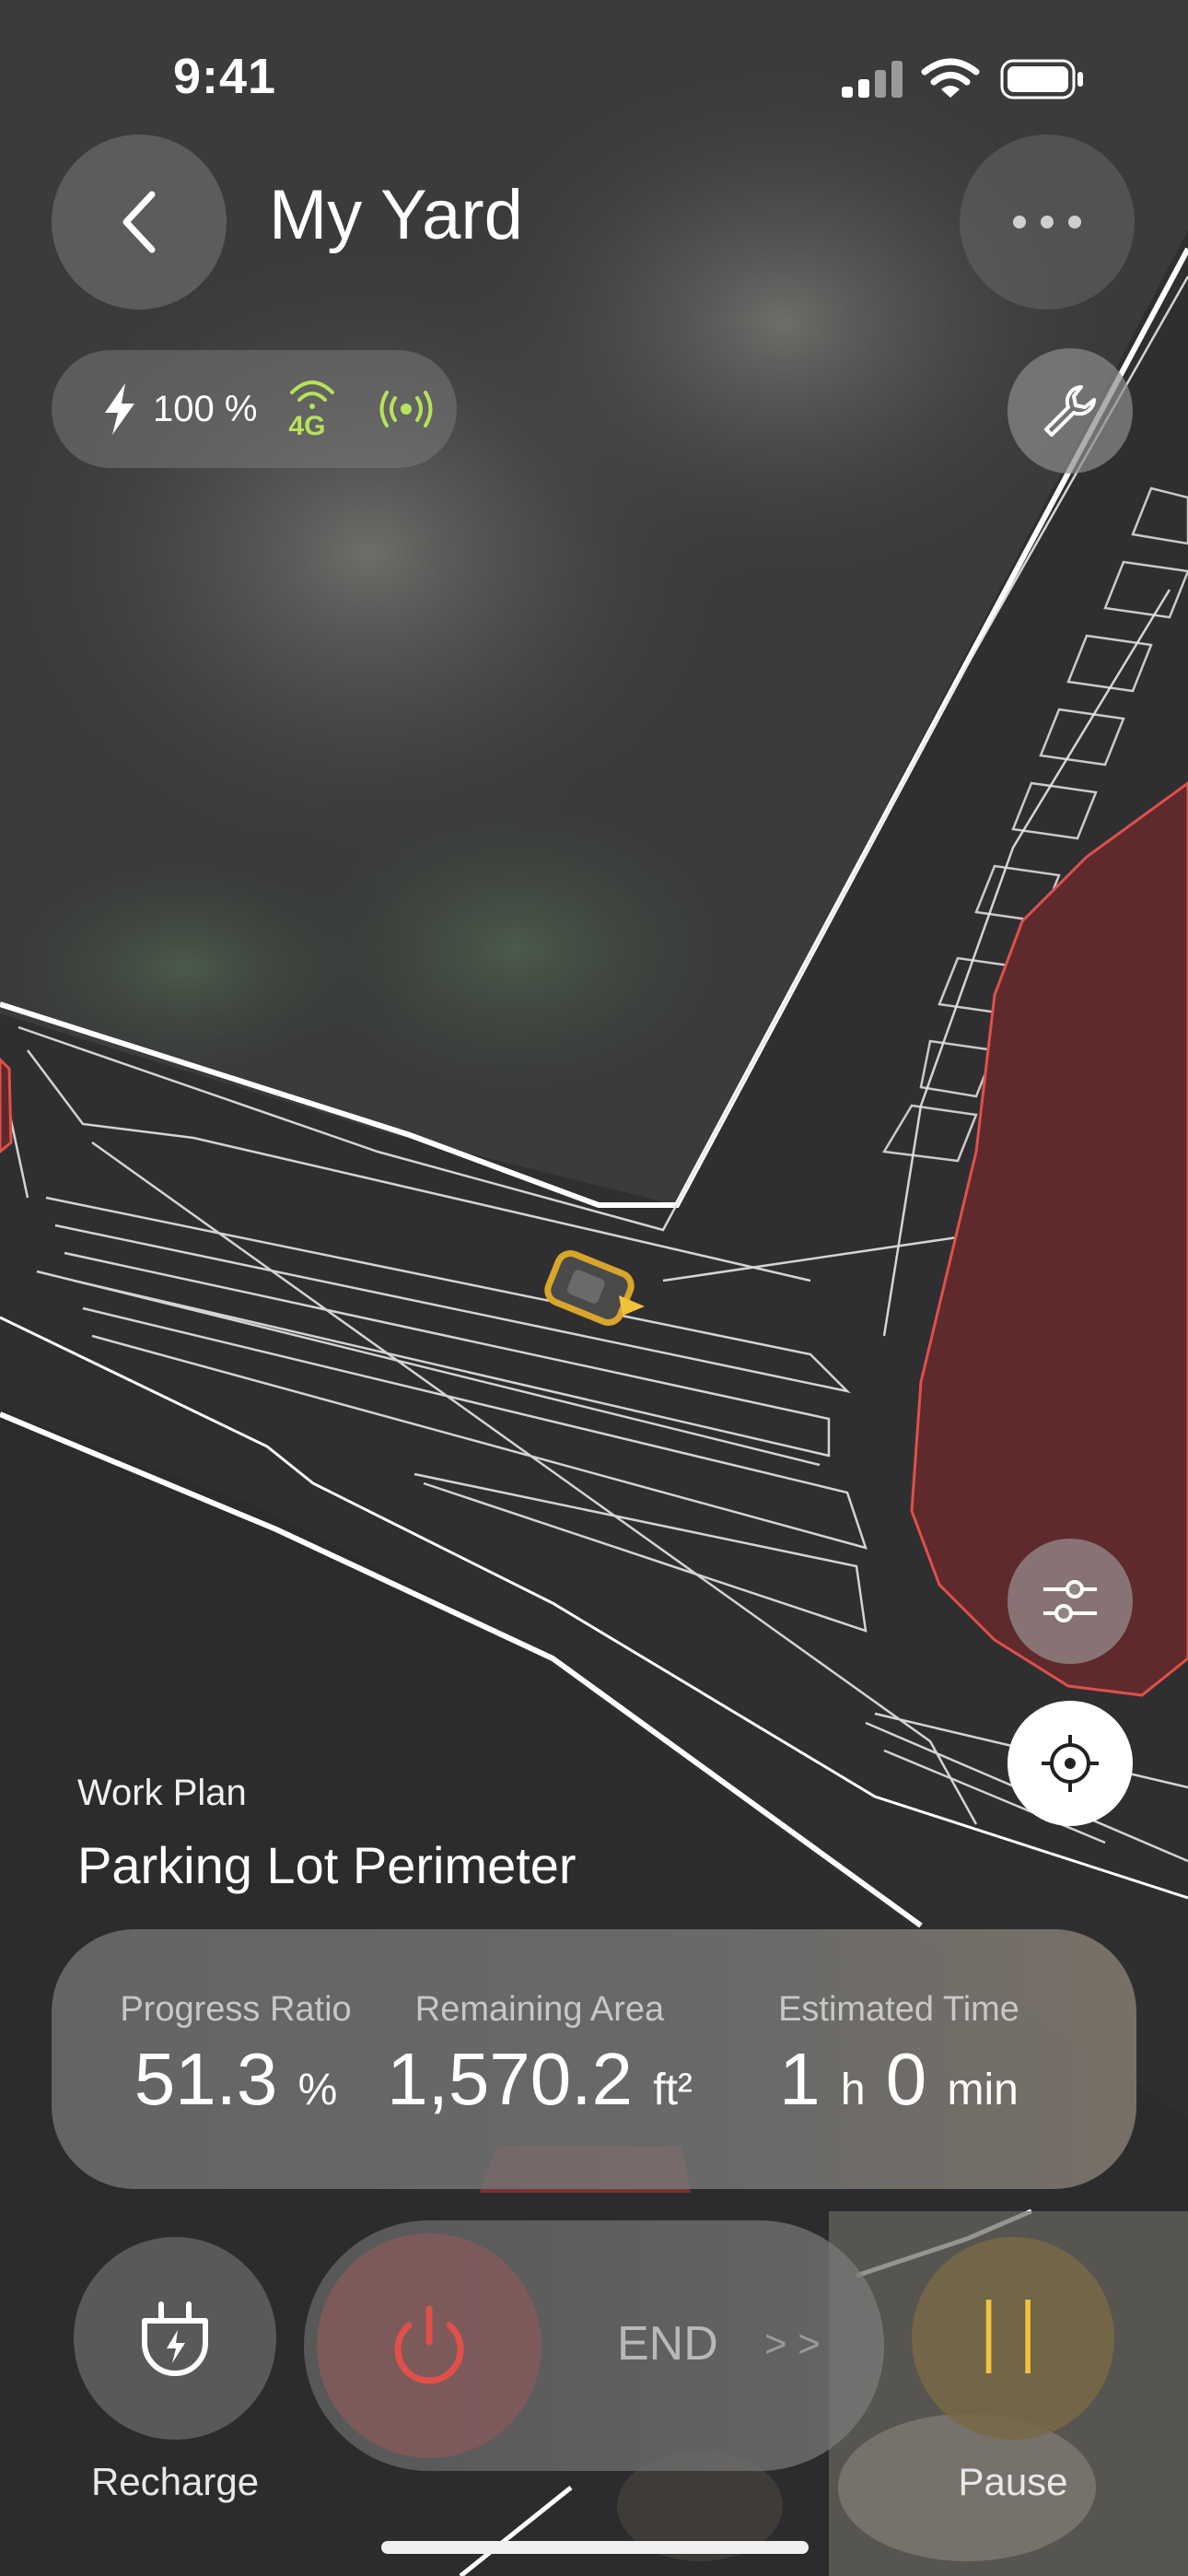  I want to click on sliders-icon, so click(1070, 1601).